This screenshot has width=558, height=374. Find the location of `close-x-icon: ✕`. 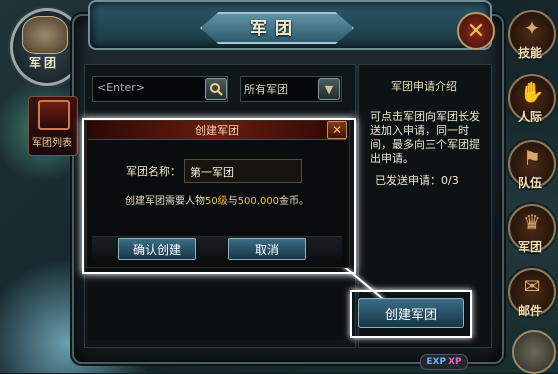

close-x-icon: ✕ is located at coordinates (476, 31).